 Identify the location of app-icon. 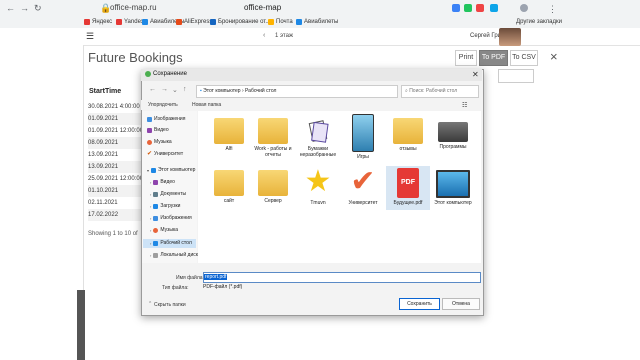
(148, 74).